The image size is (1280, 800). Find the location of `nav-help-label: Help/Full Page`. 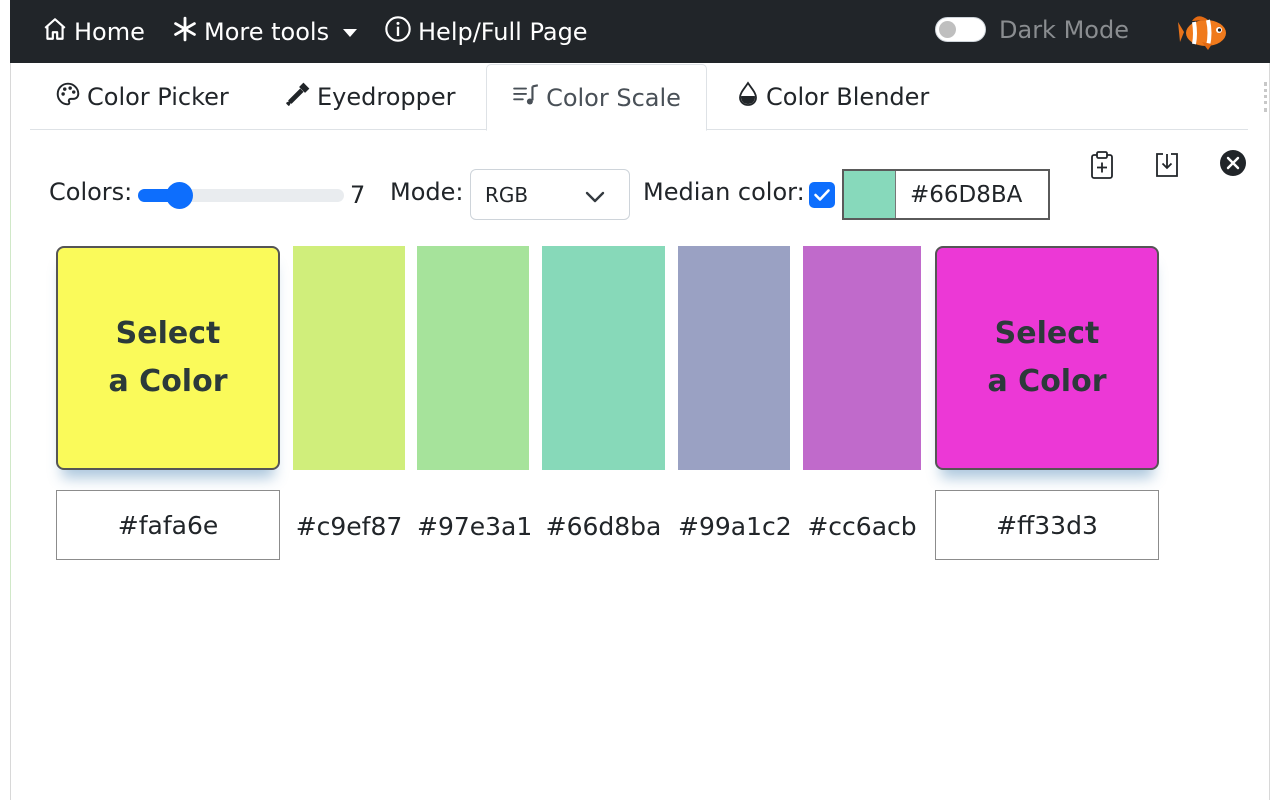

nav-help-label: Help/Full Page is located at coordinates (503, 31).